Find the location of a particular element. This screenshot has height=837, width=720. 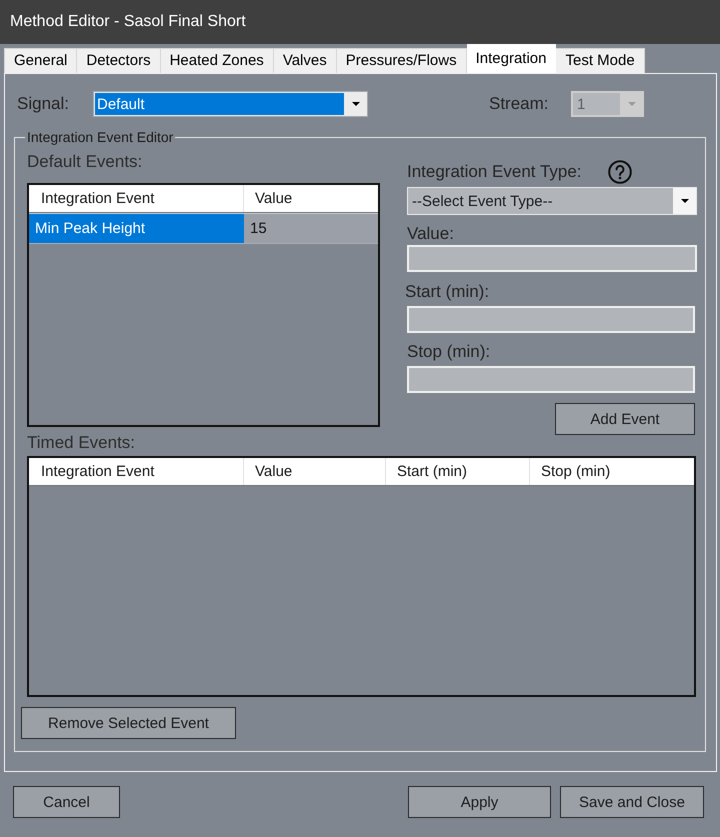

stream-label: Stream: is located at coordinates (519, 104).